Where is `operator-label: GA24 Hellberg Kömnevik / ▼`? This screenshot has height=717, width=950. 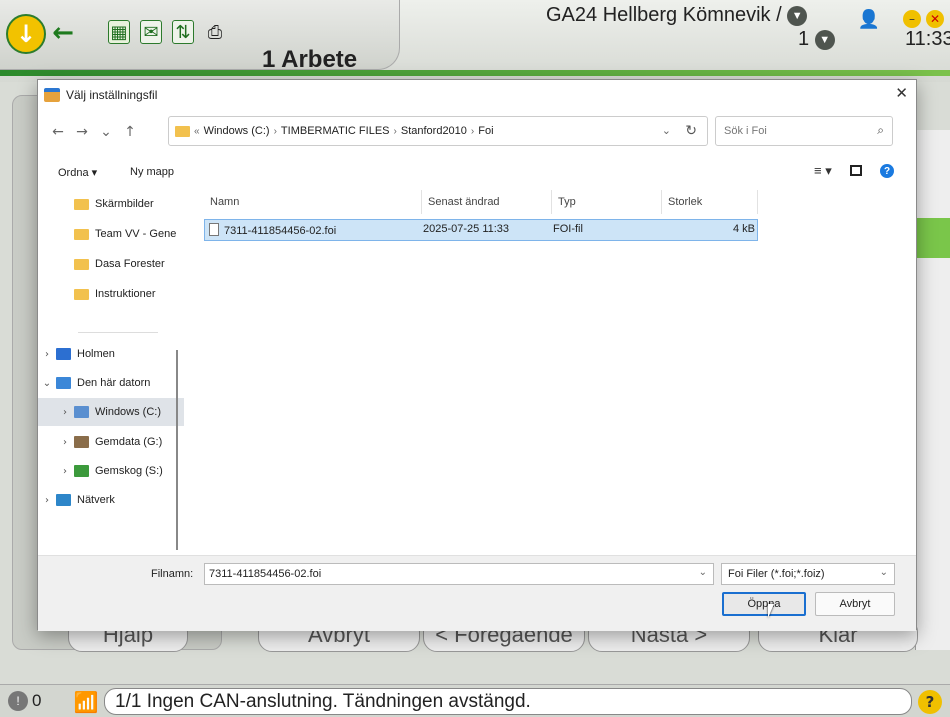 operator-label: GA24 Hellberg Kömnevik / ▼ is located at coordinates (677, 15).